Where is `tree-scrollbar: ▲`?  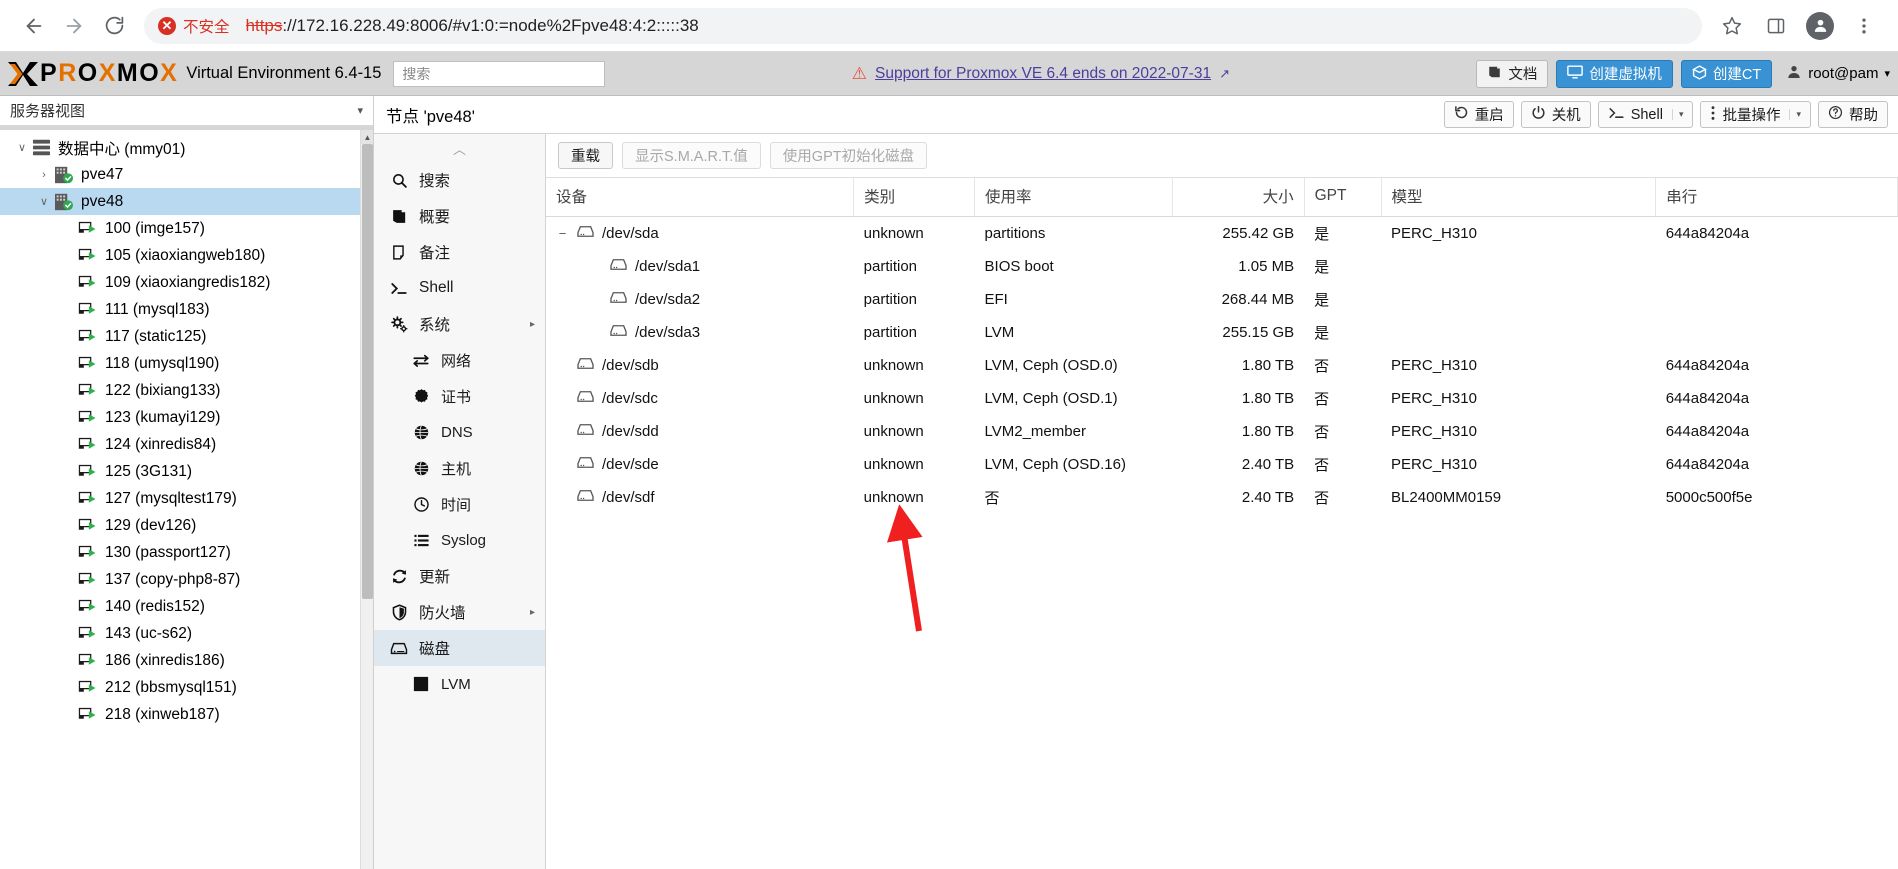 tree-scrollbar: ▲ is located at coordinates (366, 499).